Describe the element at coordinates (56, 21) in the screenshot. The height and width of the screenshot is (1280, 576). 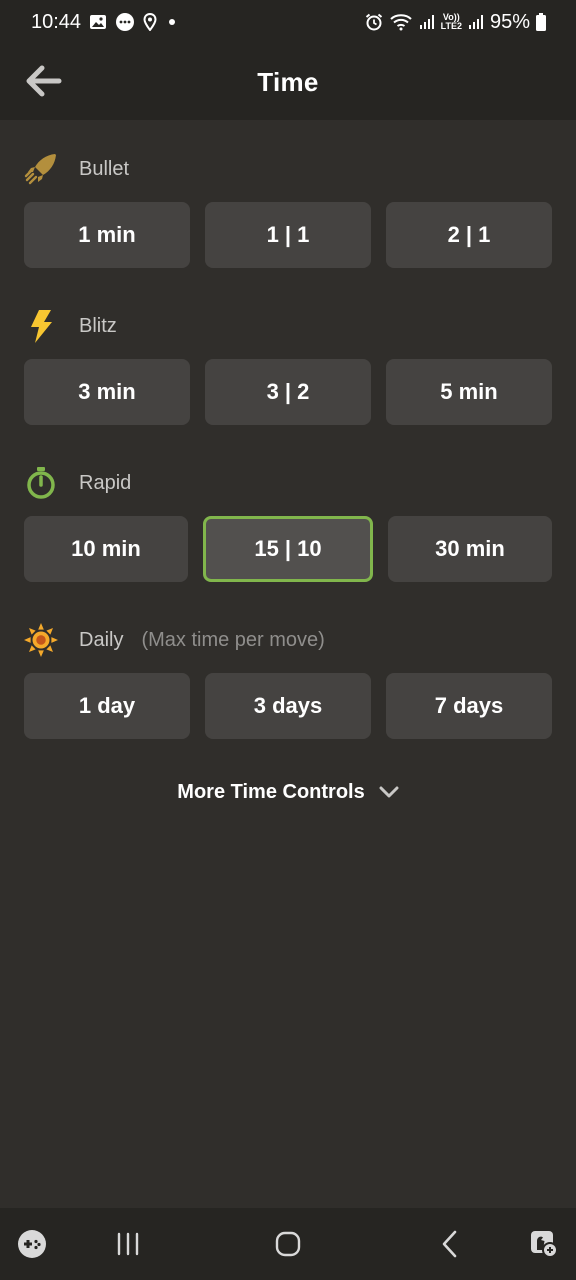
I see `status-time: 10:44` at that location.